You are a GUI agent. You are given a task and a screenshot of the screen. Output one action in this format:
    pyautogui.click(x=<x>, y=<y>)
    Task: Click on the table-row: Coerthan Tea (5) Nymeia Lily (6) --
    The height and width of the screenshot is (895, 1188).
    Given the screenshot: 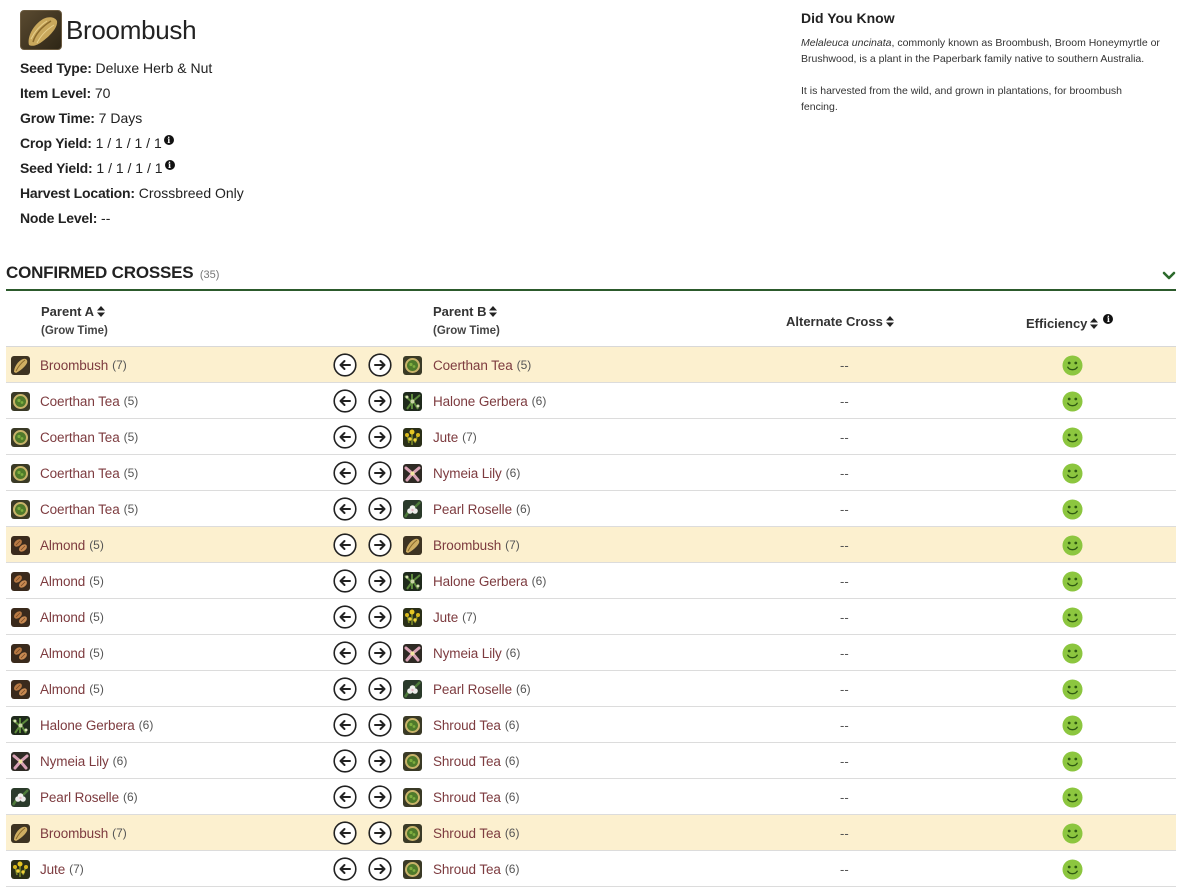 What is the action you would take?
    pyautogui.click(x=591, y=473)
    